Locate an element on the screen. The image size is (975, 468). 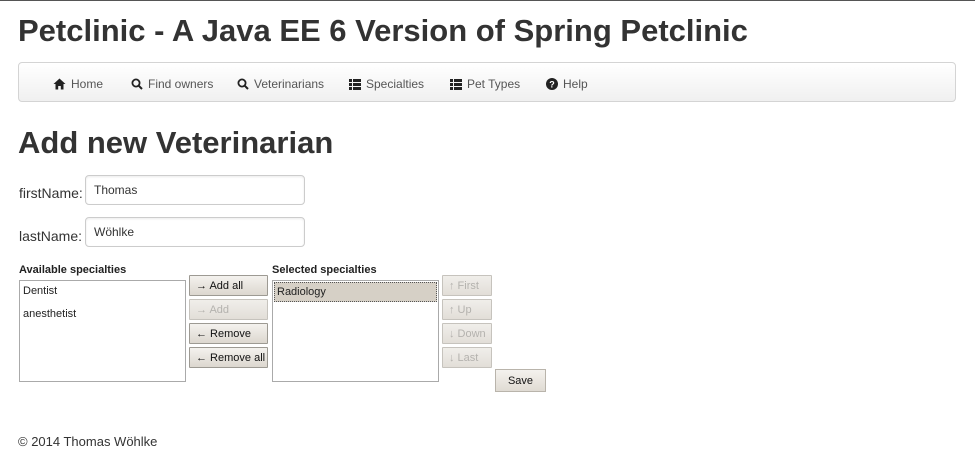
move-up-button: ↑ Up is located at coordinates (467, 309).